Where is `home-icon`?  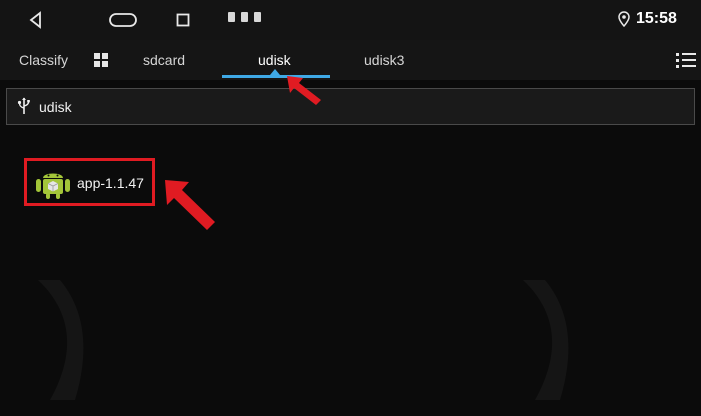
home-icon is located at coordinates (123, 20).